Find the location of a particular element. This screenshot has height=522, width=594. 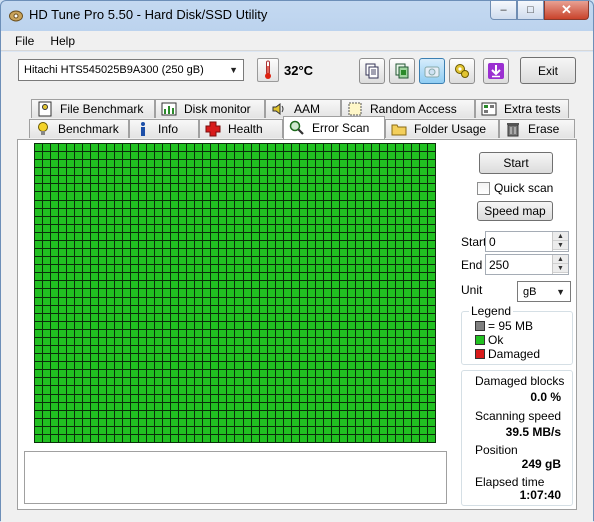

tab-extra-tests: Extra tests is located at coordinates (522, 108).